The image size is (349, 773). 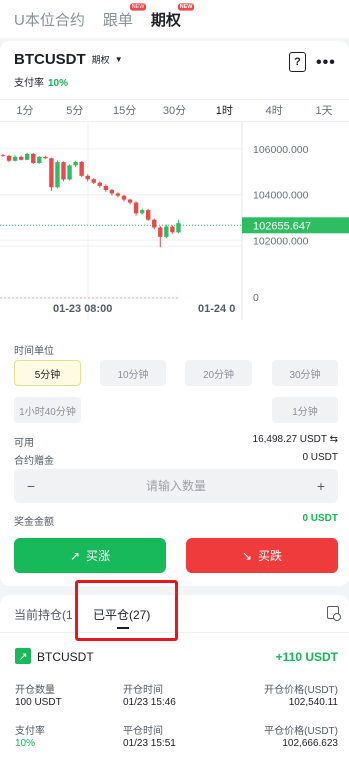 I want to click on close-time-label: 平仓时间, so click(x=143, y=731).